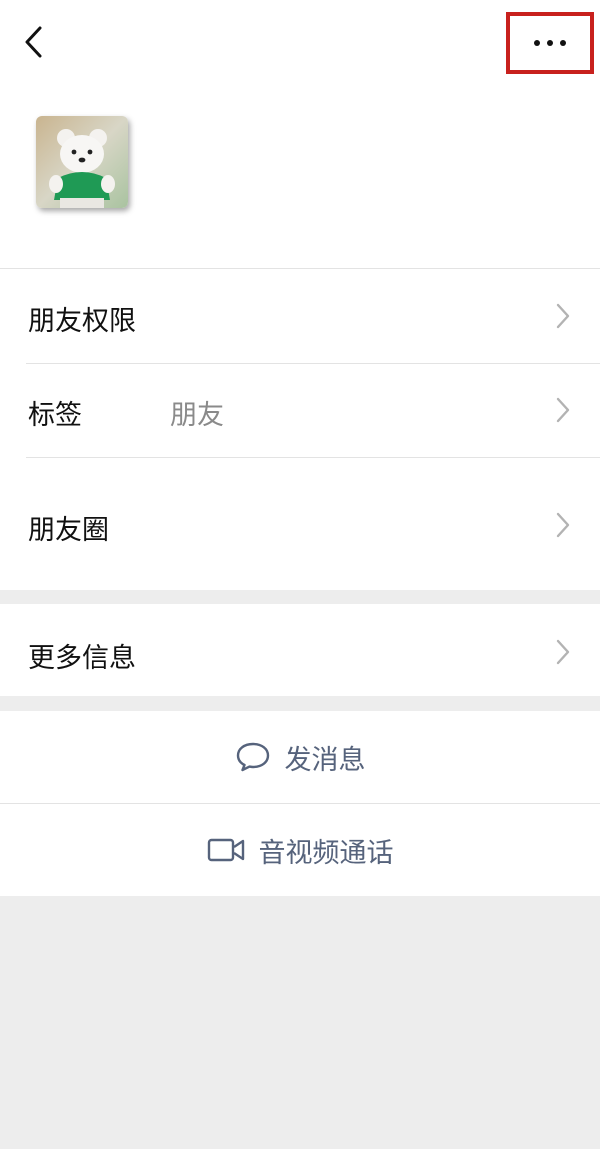 Image resolution: width=600 pixels, height=1149 pixels. What do you see at coordinates (325, 760) in the screenshot?
I see `send-message-label: 发消息` at bounding box center [325, 760].